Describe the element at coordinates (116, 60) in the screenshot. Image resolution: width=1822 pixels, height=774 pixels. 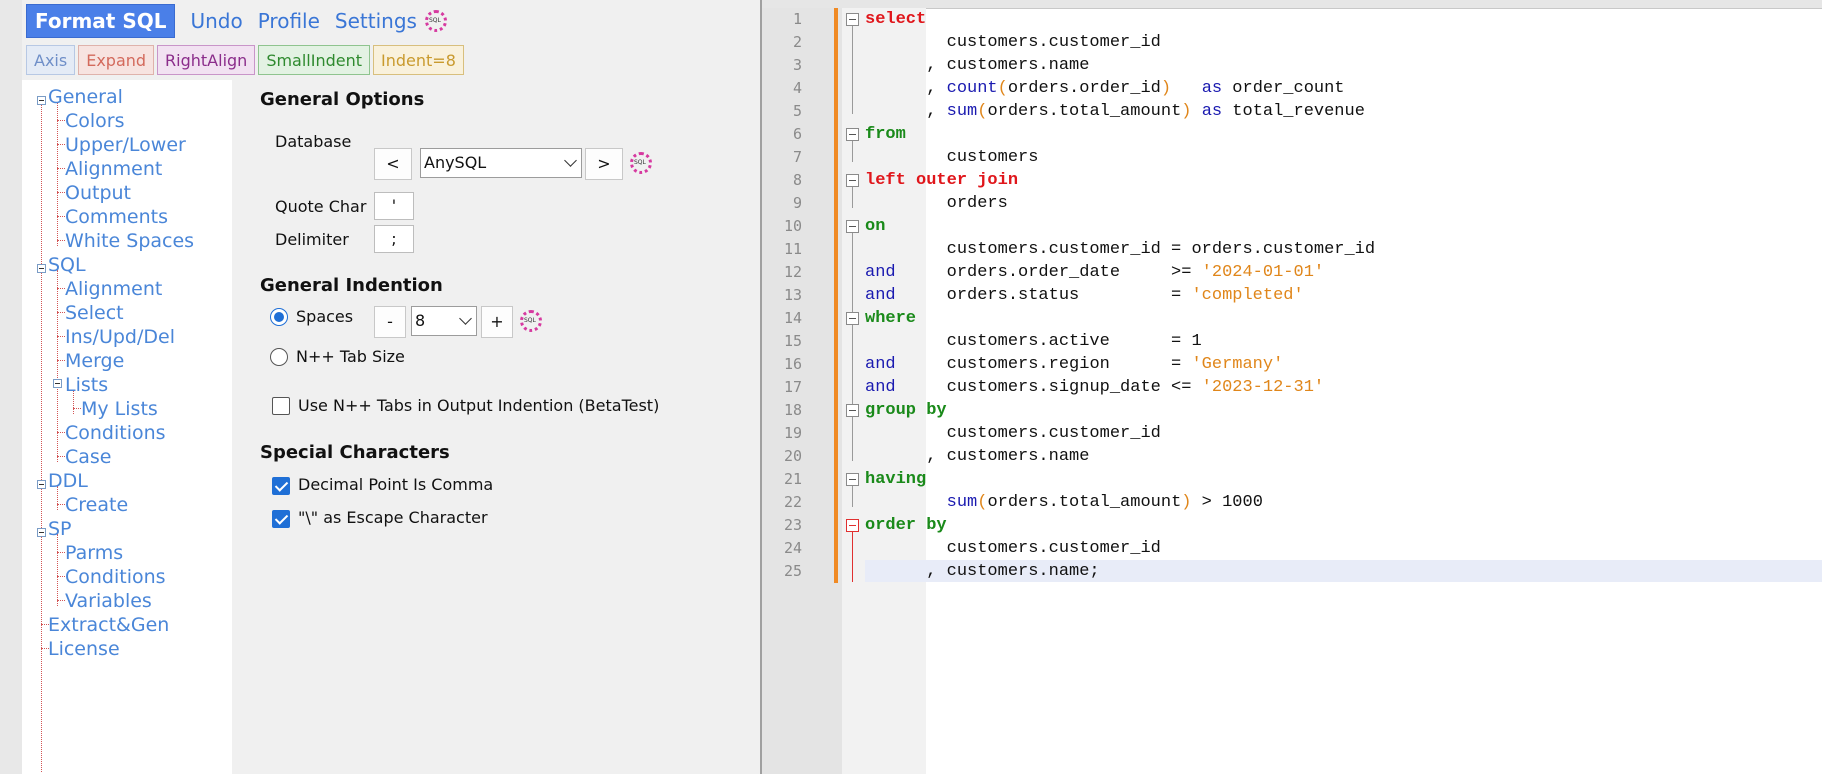
I see `expand-toggle: Expand` at that location.